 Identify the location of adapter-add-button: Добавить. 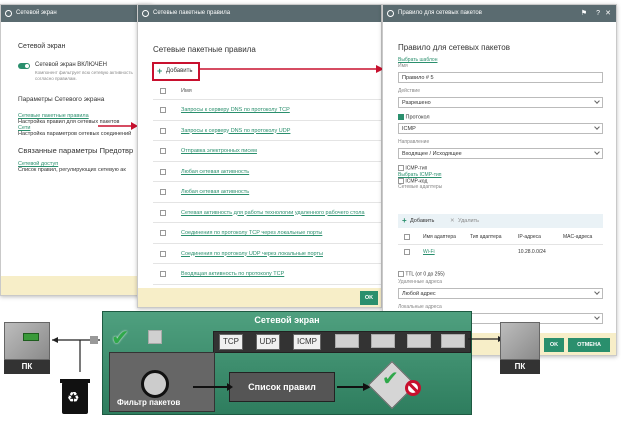
(422, 221).